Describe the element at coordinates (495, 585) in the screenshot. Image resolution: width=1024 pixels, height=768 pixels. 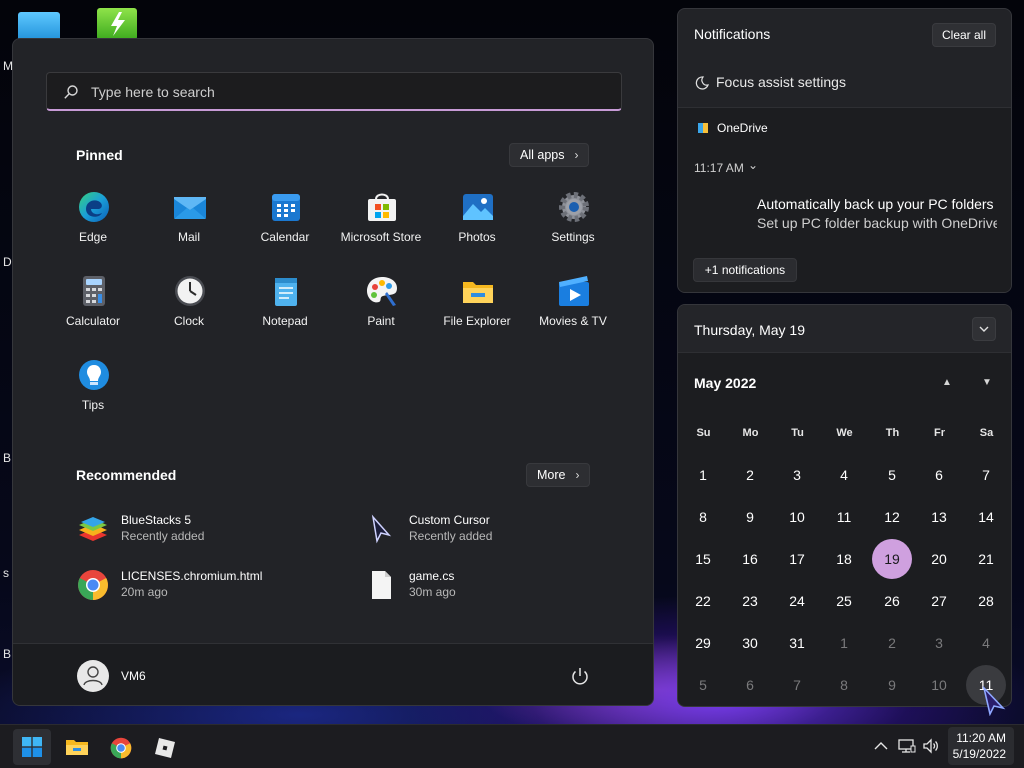
I see `recommended-item-game-cs: game.cs 30m ago` at that location.